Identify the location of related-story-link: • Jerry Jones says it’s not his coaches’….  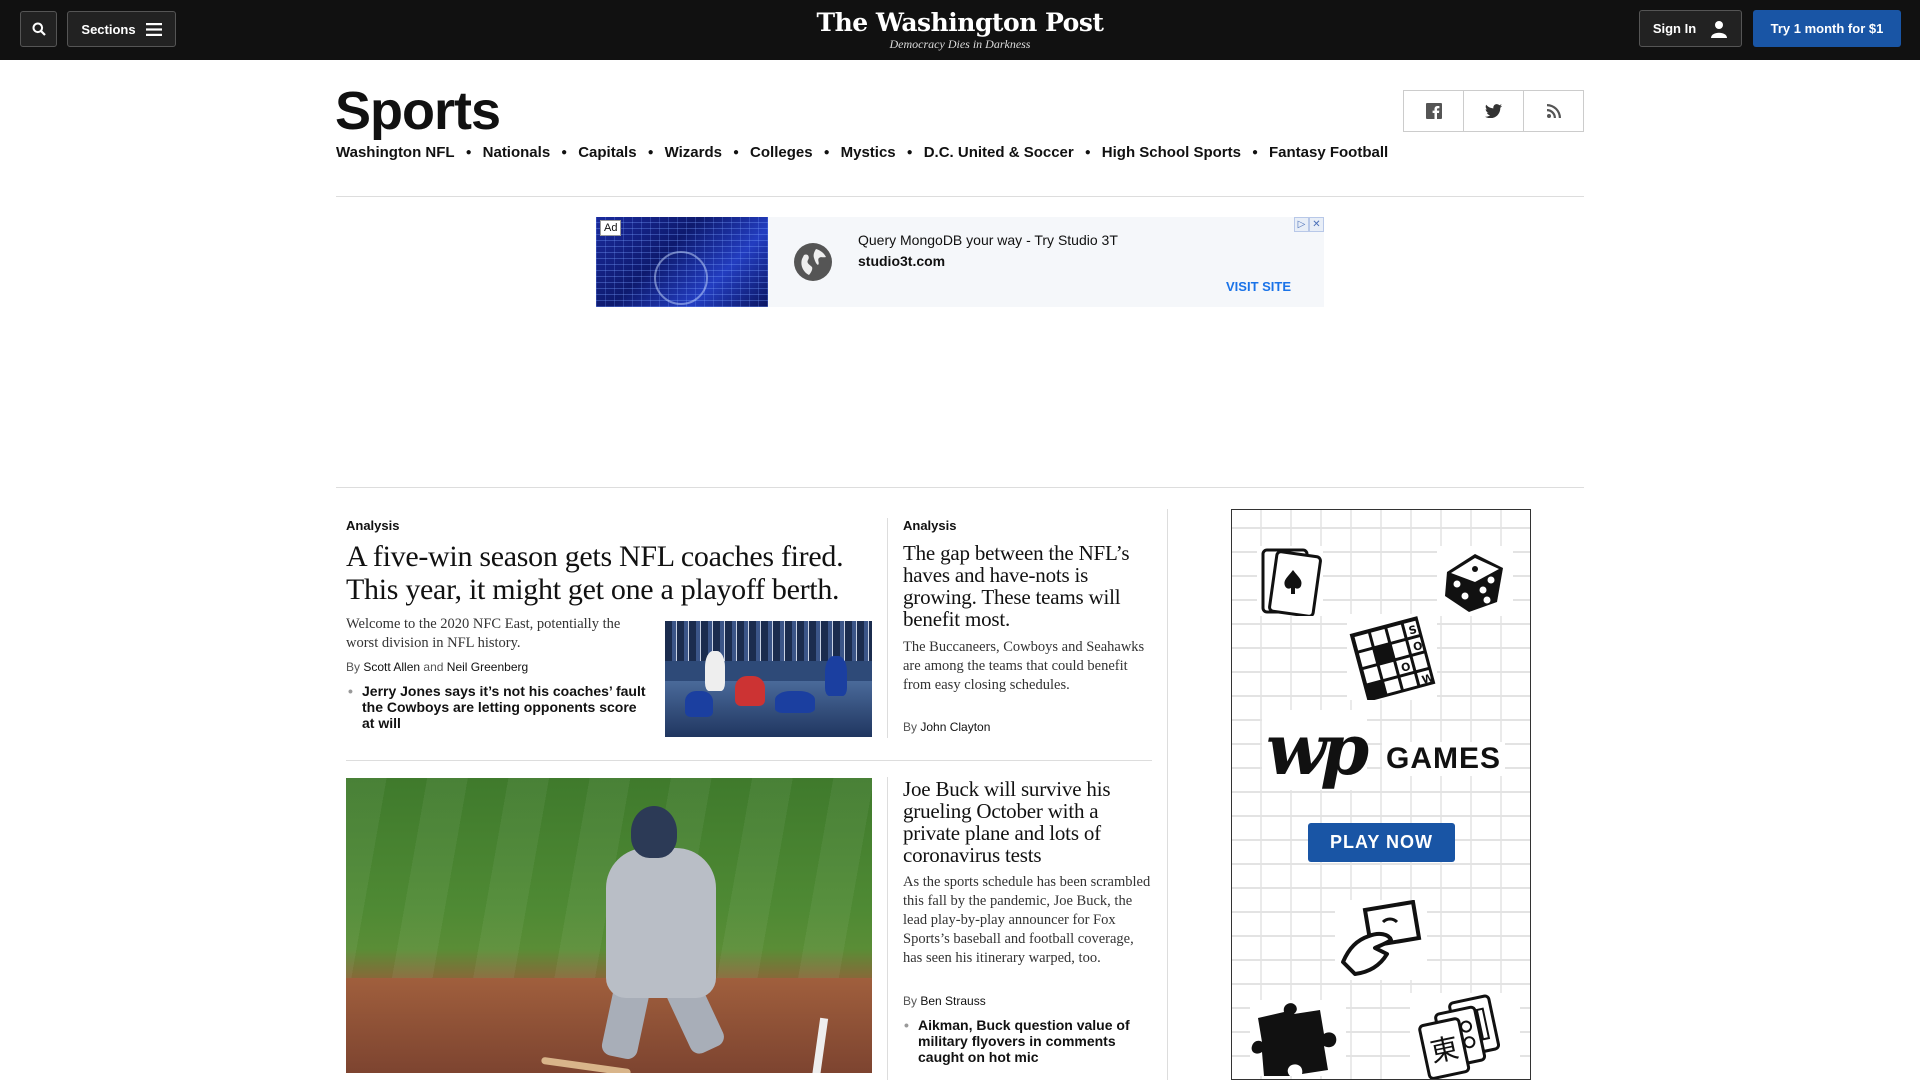
(500, 707).